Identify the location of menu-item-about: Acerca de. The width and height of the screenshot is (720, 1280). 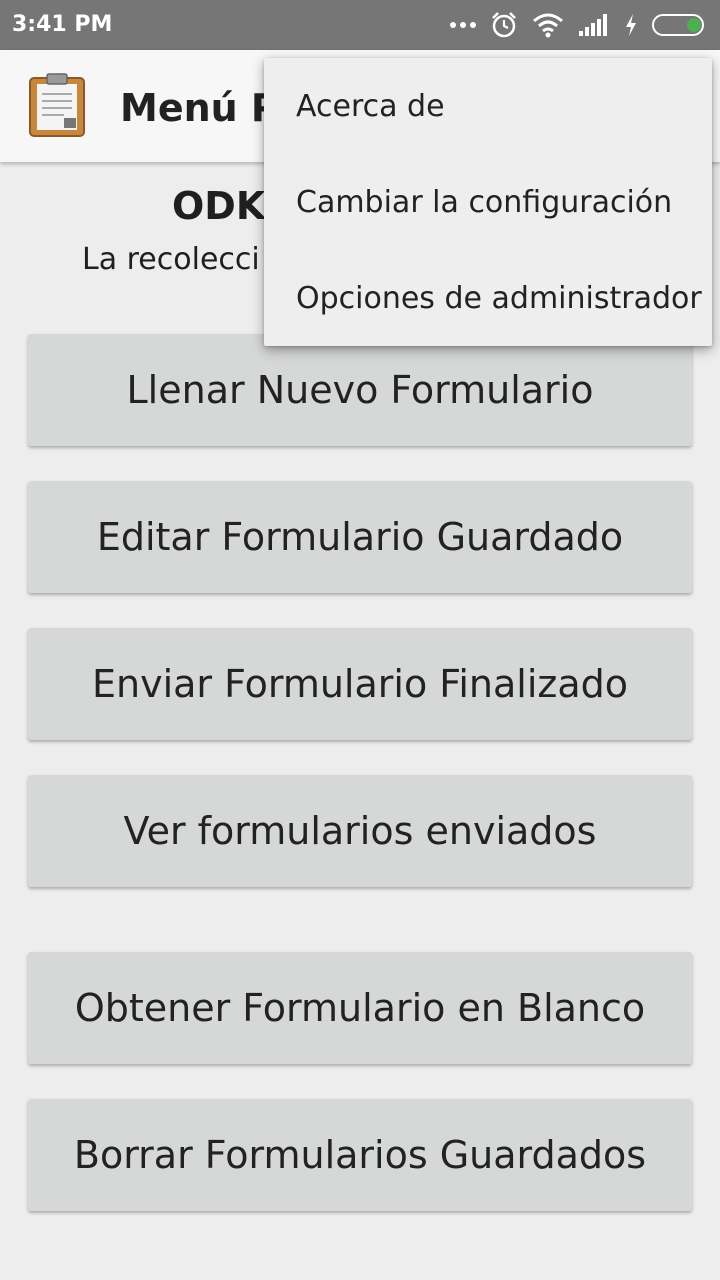
(488, 106).